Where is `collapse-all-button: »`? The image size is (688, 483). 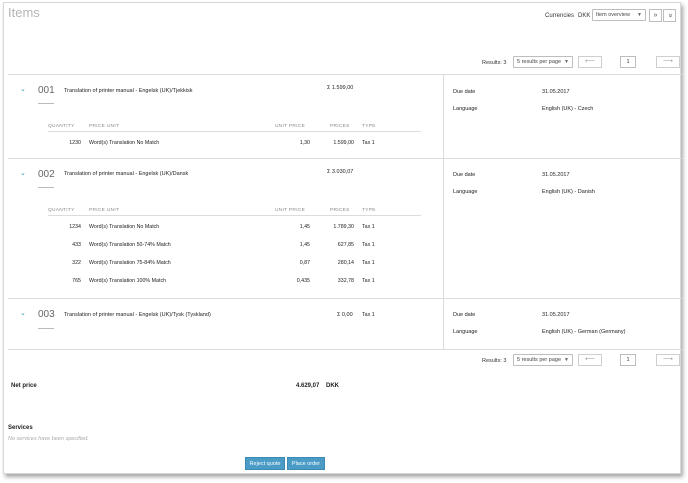
collapse-all-button: » is located at coordinates (669, 15).